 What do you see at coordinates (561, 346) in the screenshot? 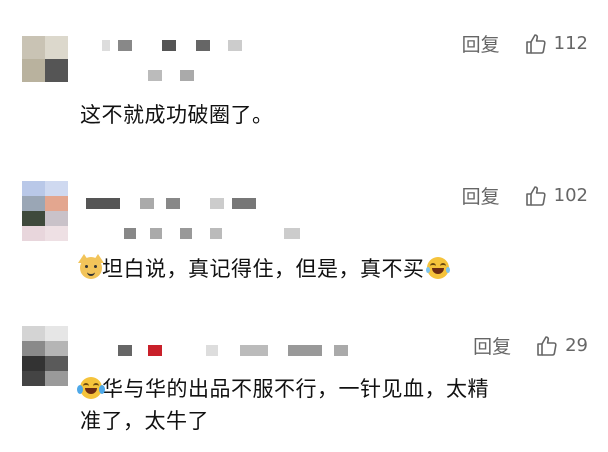
I see `like-button: 29` at bounding box center [561, 346].